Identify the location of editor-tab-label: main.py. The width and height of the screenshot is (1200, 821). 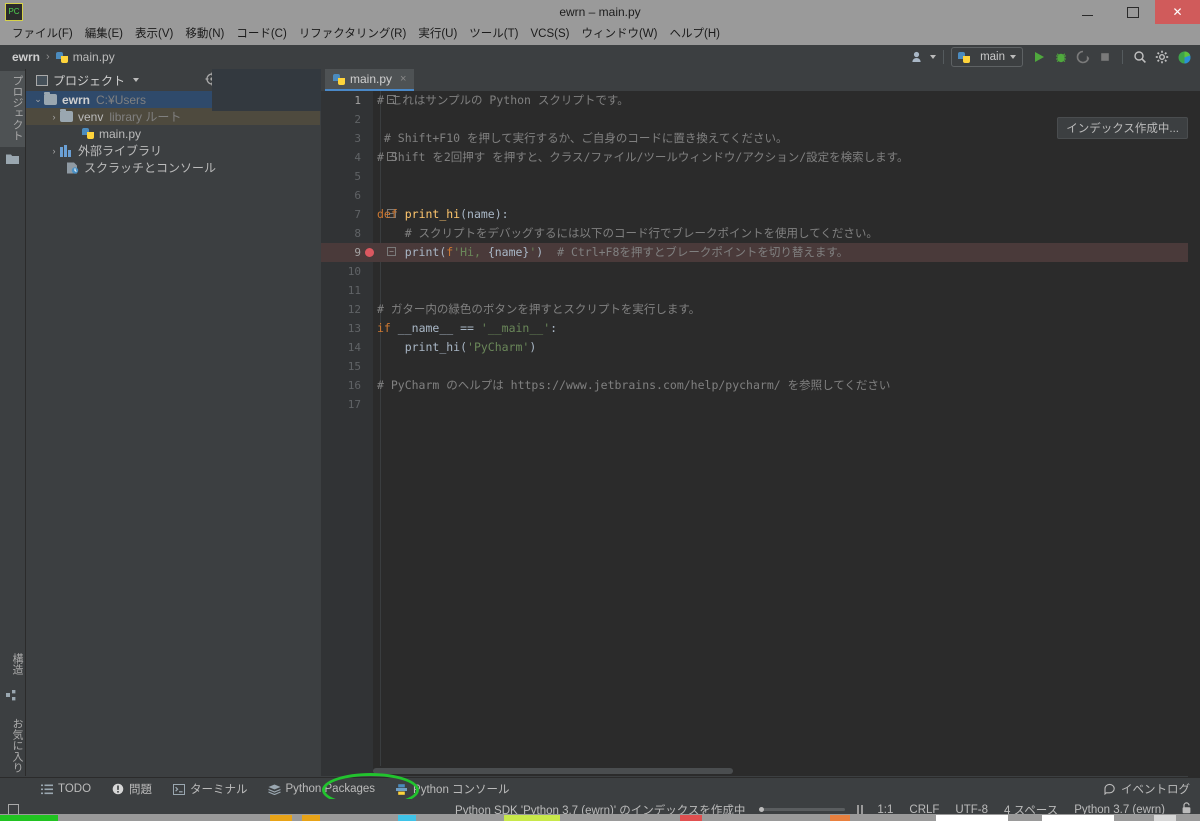
(371, 79).